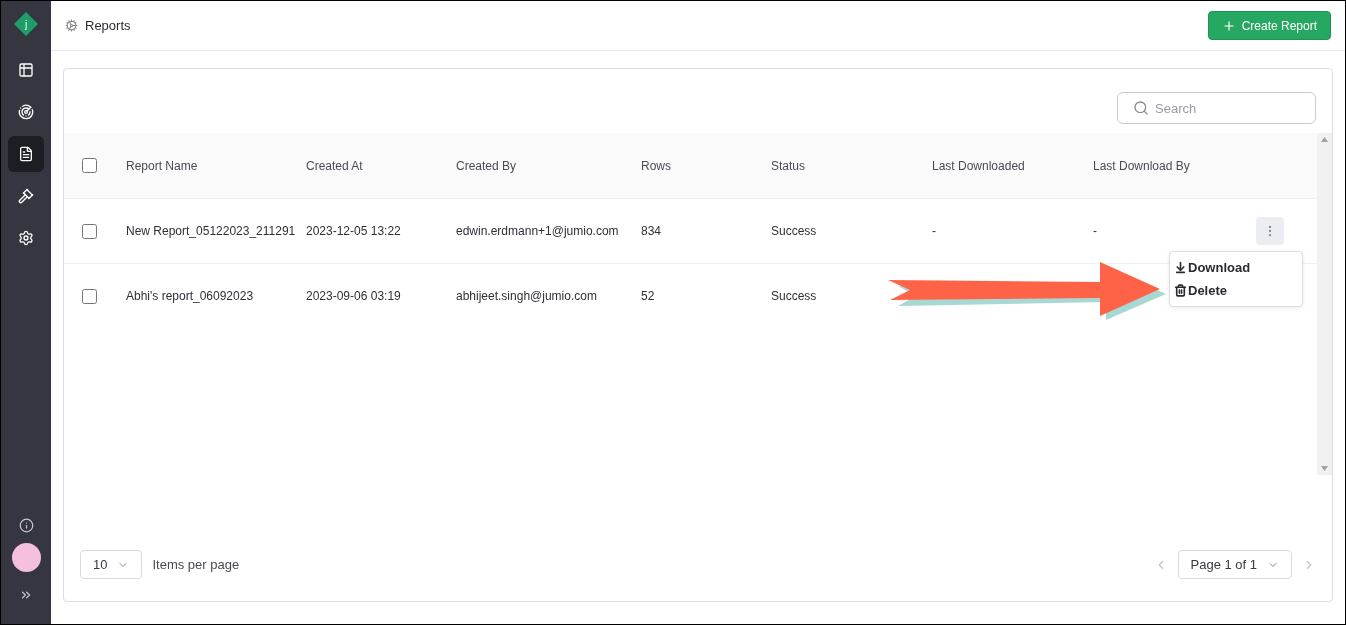 The height and width of the screenshot is (625, 1346). Describe the element at coordinates (353, 296) in the screenshot. I see `table-cell: 2023-09-06 03:19` at that location.